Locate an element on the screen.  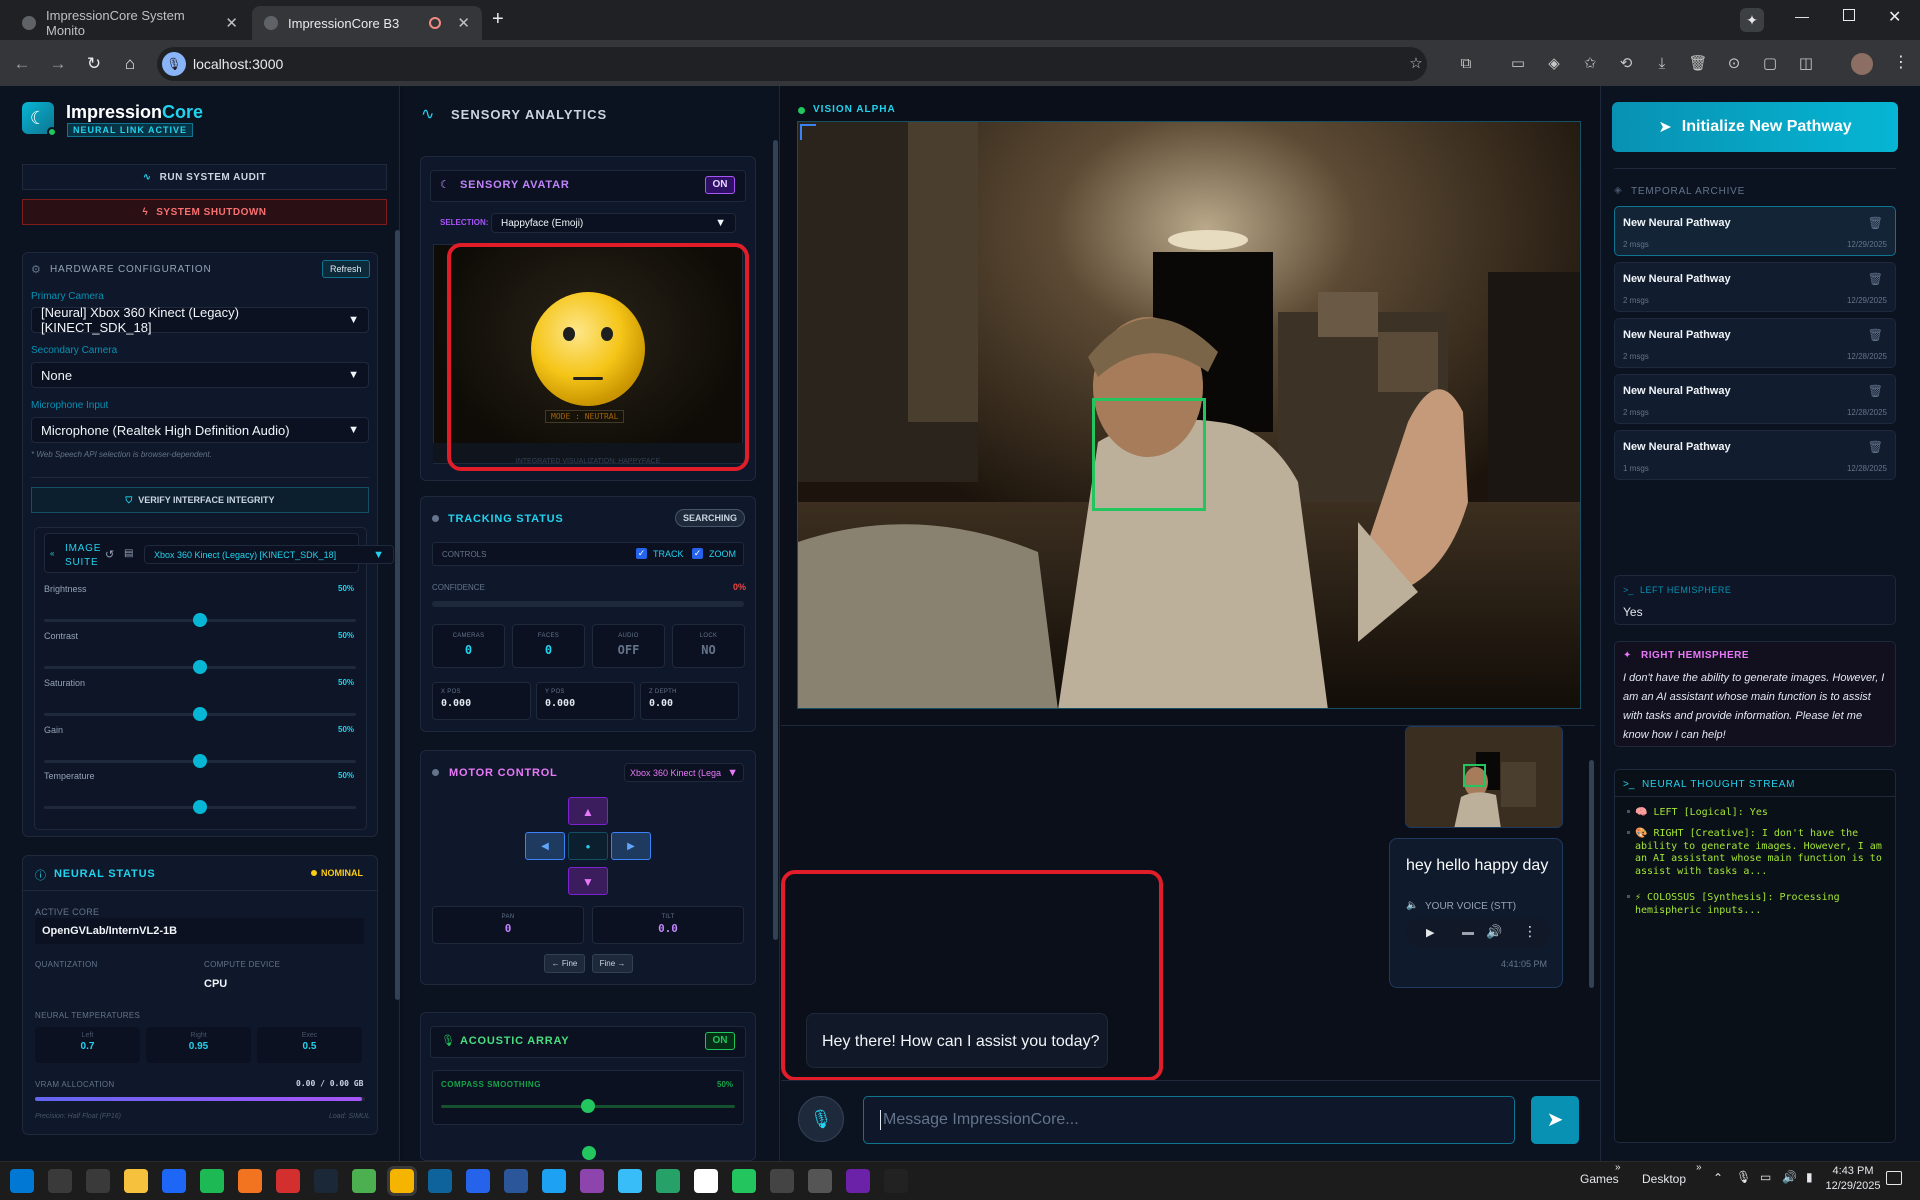
home-icon: ⌂ is located at coordinates (130, 64).